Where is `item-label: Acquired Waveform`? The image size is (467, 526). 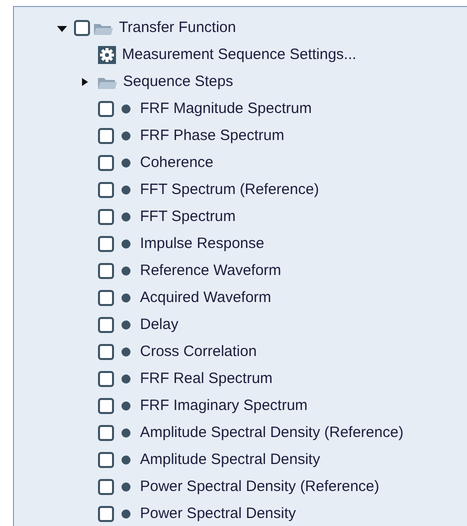
item-label: Acquired Waveform is located at coordinates (206, 297).